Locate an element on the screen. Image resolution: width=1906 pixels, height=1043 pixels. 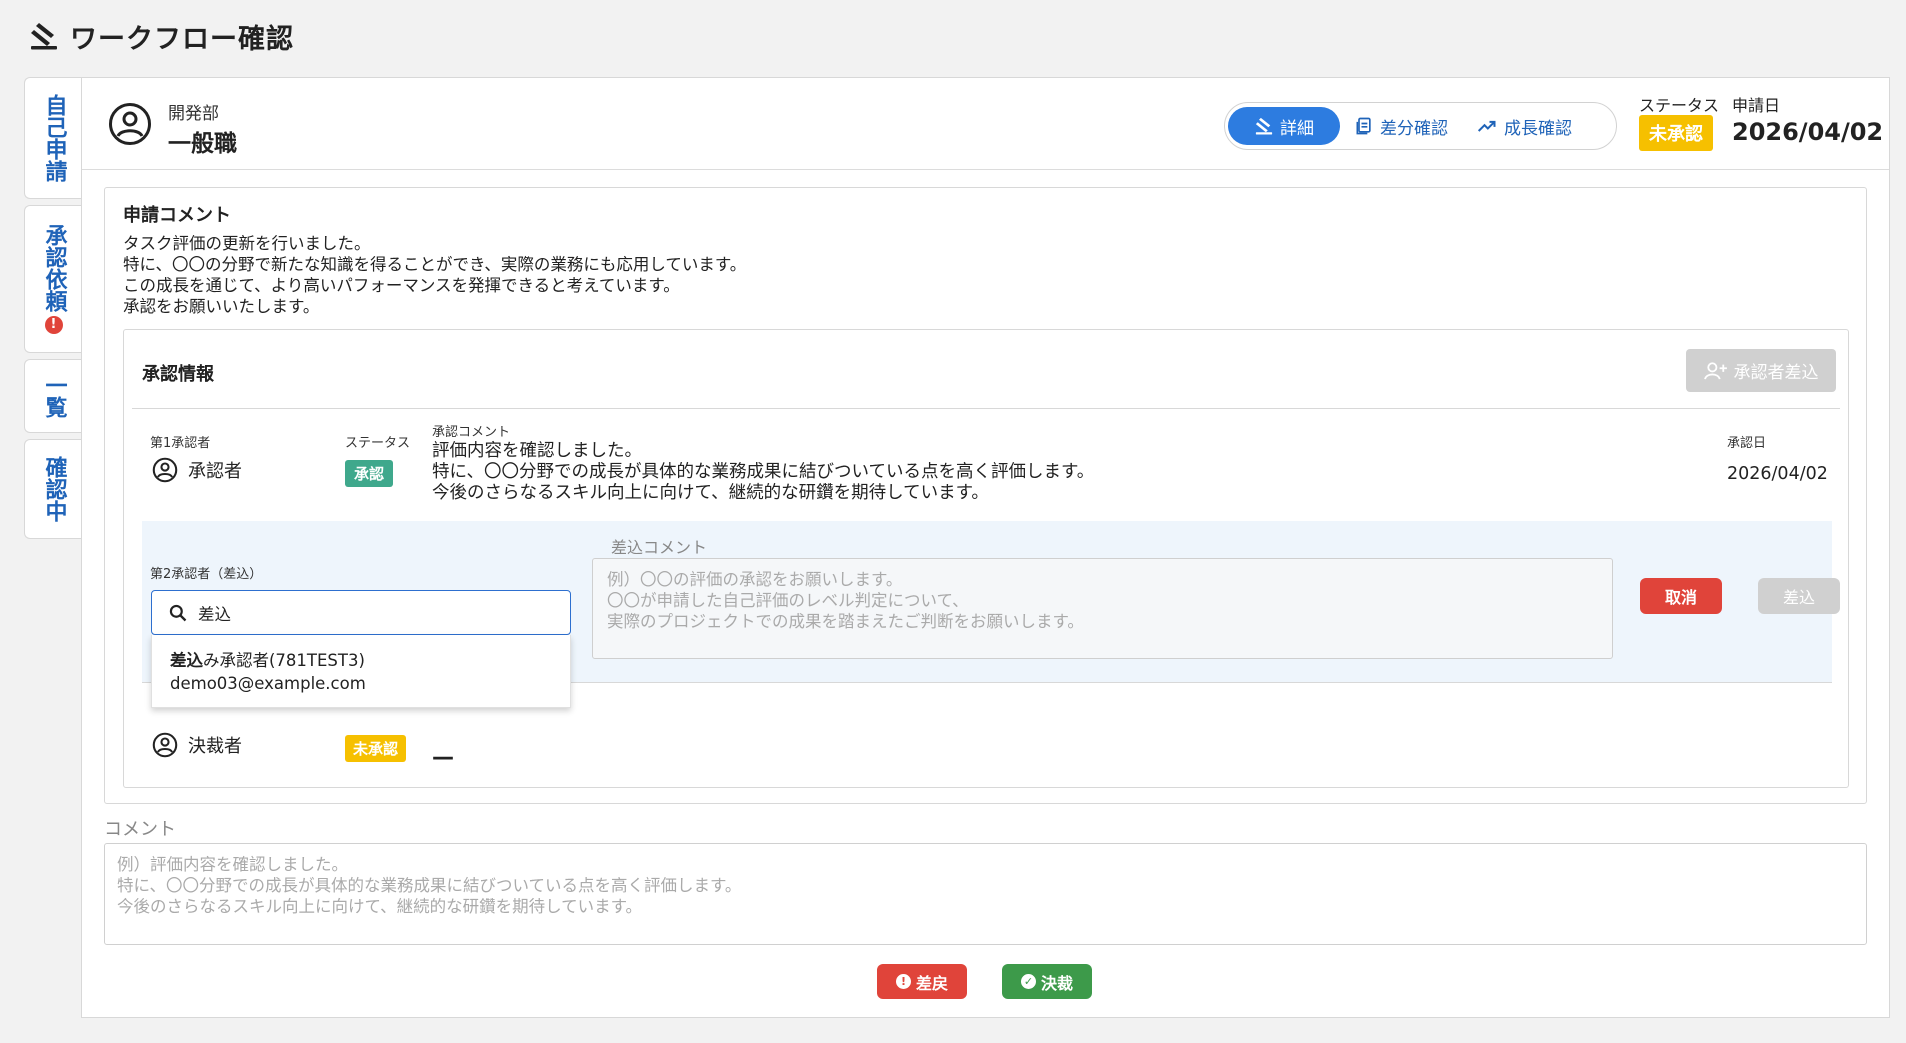
tab-label: 詳細 is located at coordinates (1297, 128).